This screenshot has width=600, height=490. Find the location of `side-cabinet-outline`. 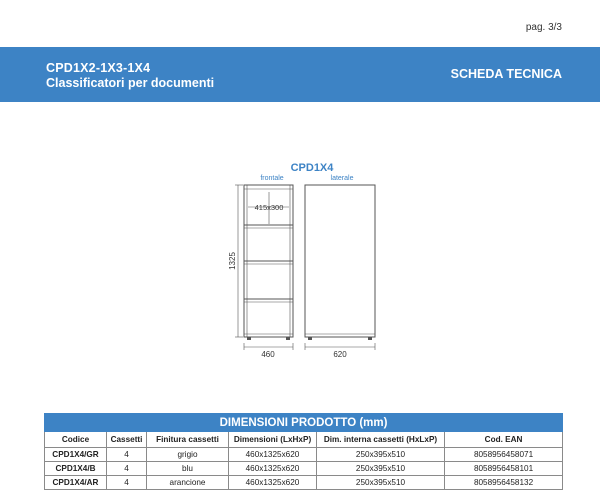

side-cabinet-outline is located at coordinates (340, 261).